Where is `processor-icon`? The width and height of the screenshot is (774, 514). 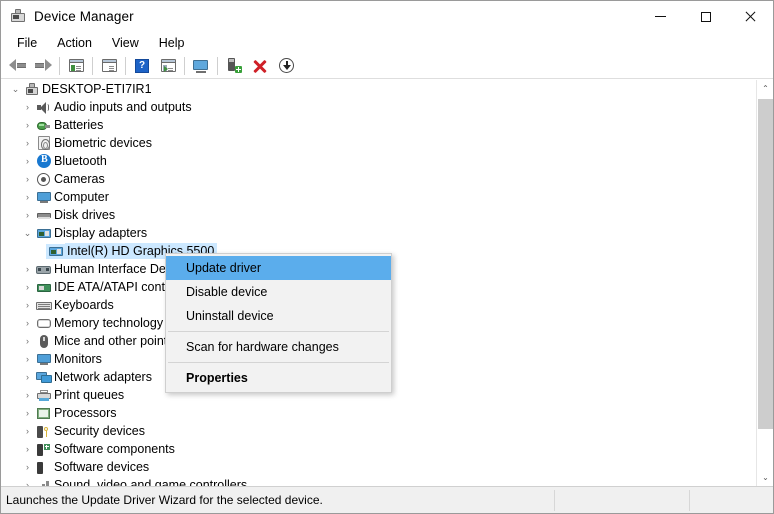 processor-icon is located at coordinates (43, 413).